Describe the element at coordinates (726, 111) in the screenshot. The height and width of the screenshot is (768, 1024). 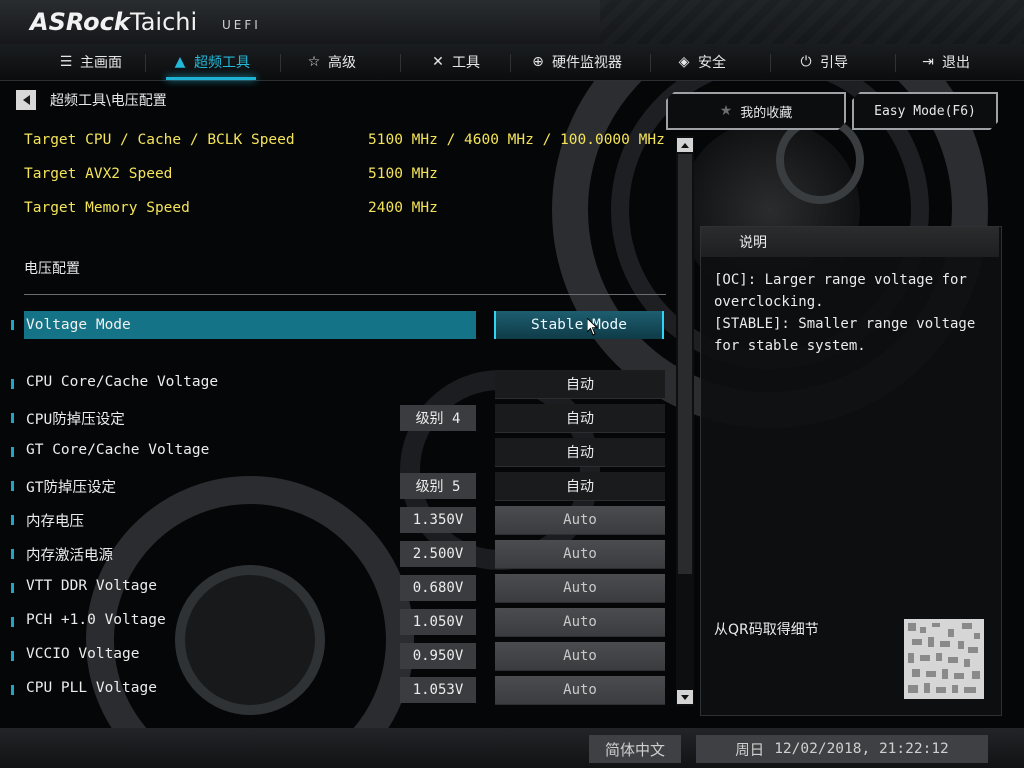
I see `star-icon: ★` at that location.